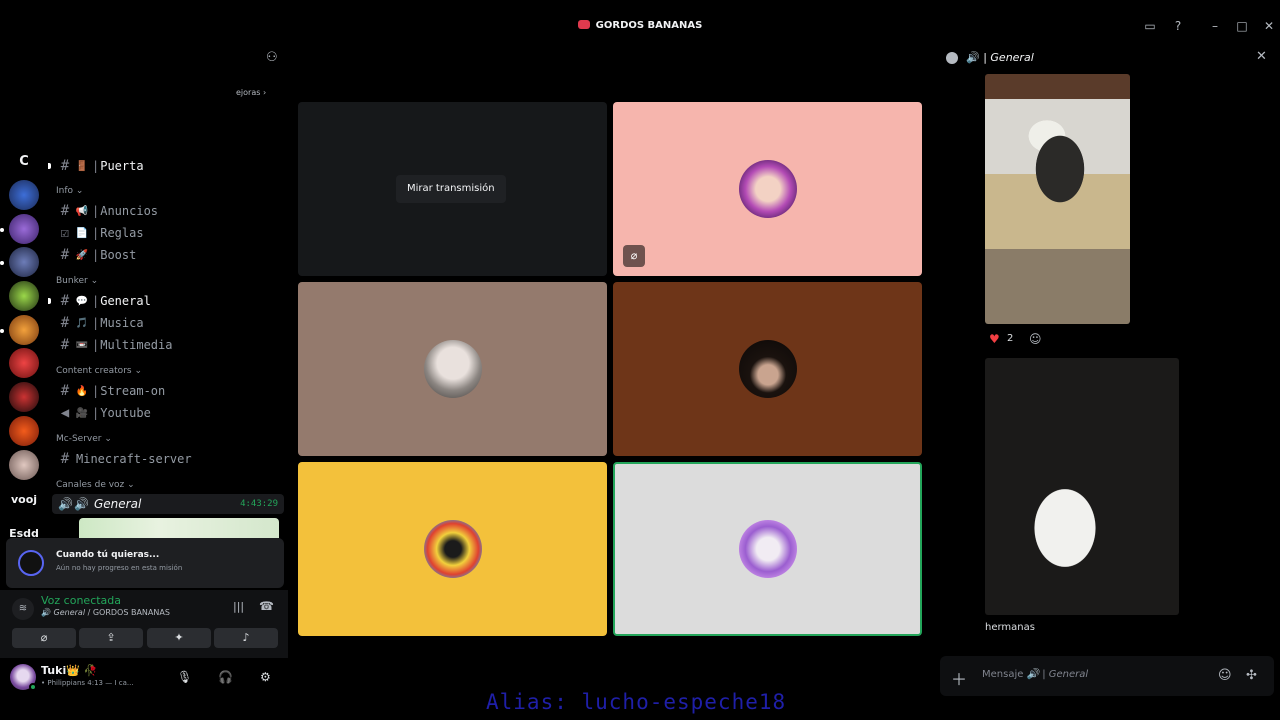 The width and height of the screenshot is (1280, 720). I want to click on microphone-icon: 🎙, so click(184, 677).